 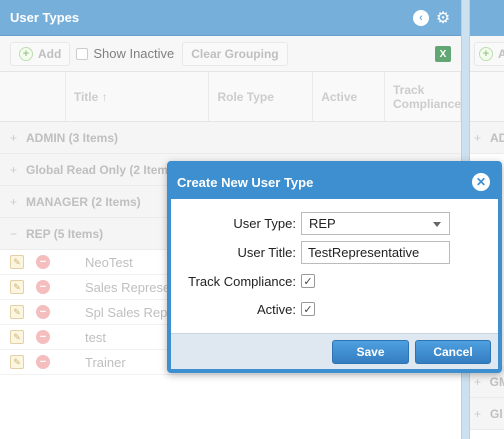 What do you see at coordinates (276, 309) in the screenshot?
I see `active-label: Active:` at bounding box center [276, 309].